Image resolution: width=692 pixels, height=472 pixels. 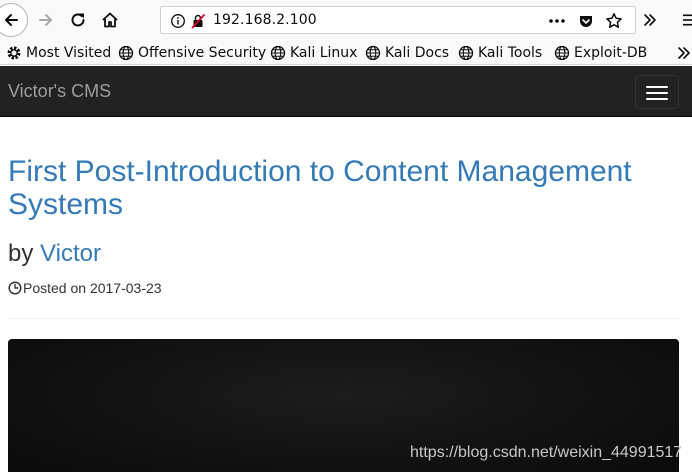 I want to click on bookmark-kali-docs: Kali Docs, so click(x=407, y=53).